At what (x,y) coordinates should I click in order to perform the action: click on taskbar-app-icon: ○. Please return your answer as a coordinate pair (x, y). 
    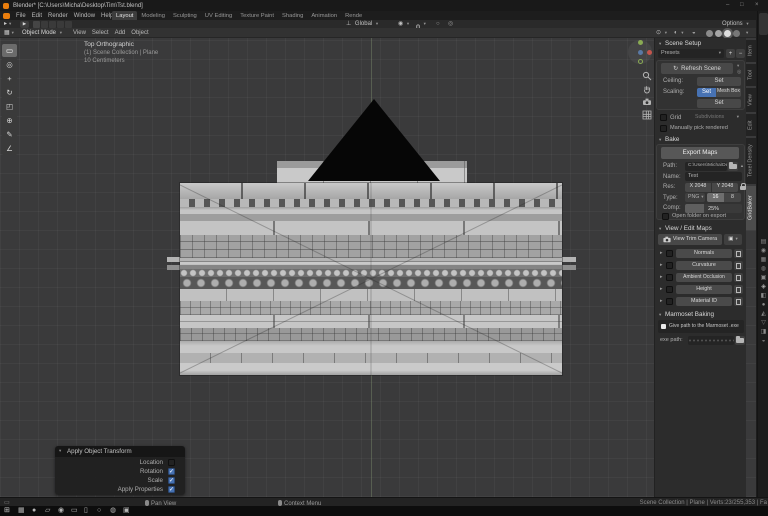
    Looking at the image, I should click on (101, 511).